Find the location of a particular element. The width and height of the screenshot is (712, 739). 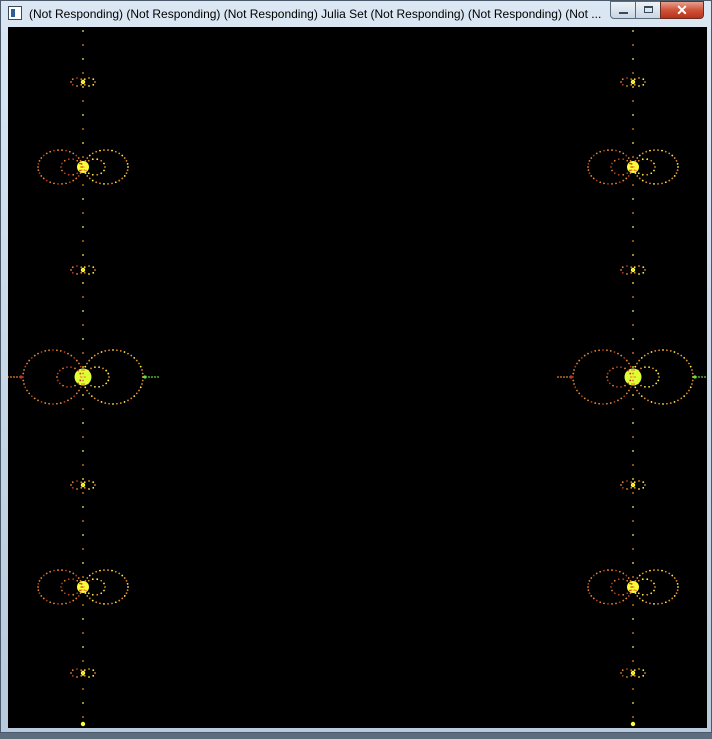

close-button: ✕ is located at coordinates (682, 10).